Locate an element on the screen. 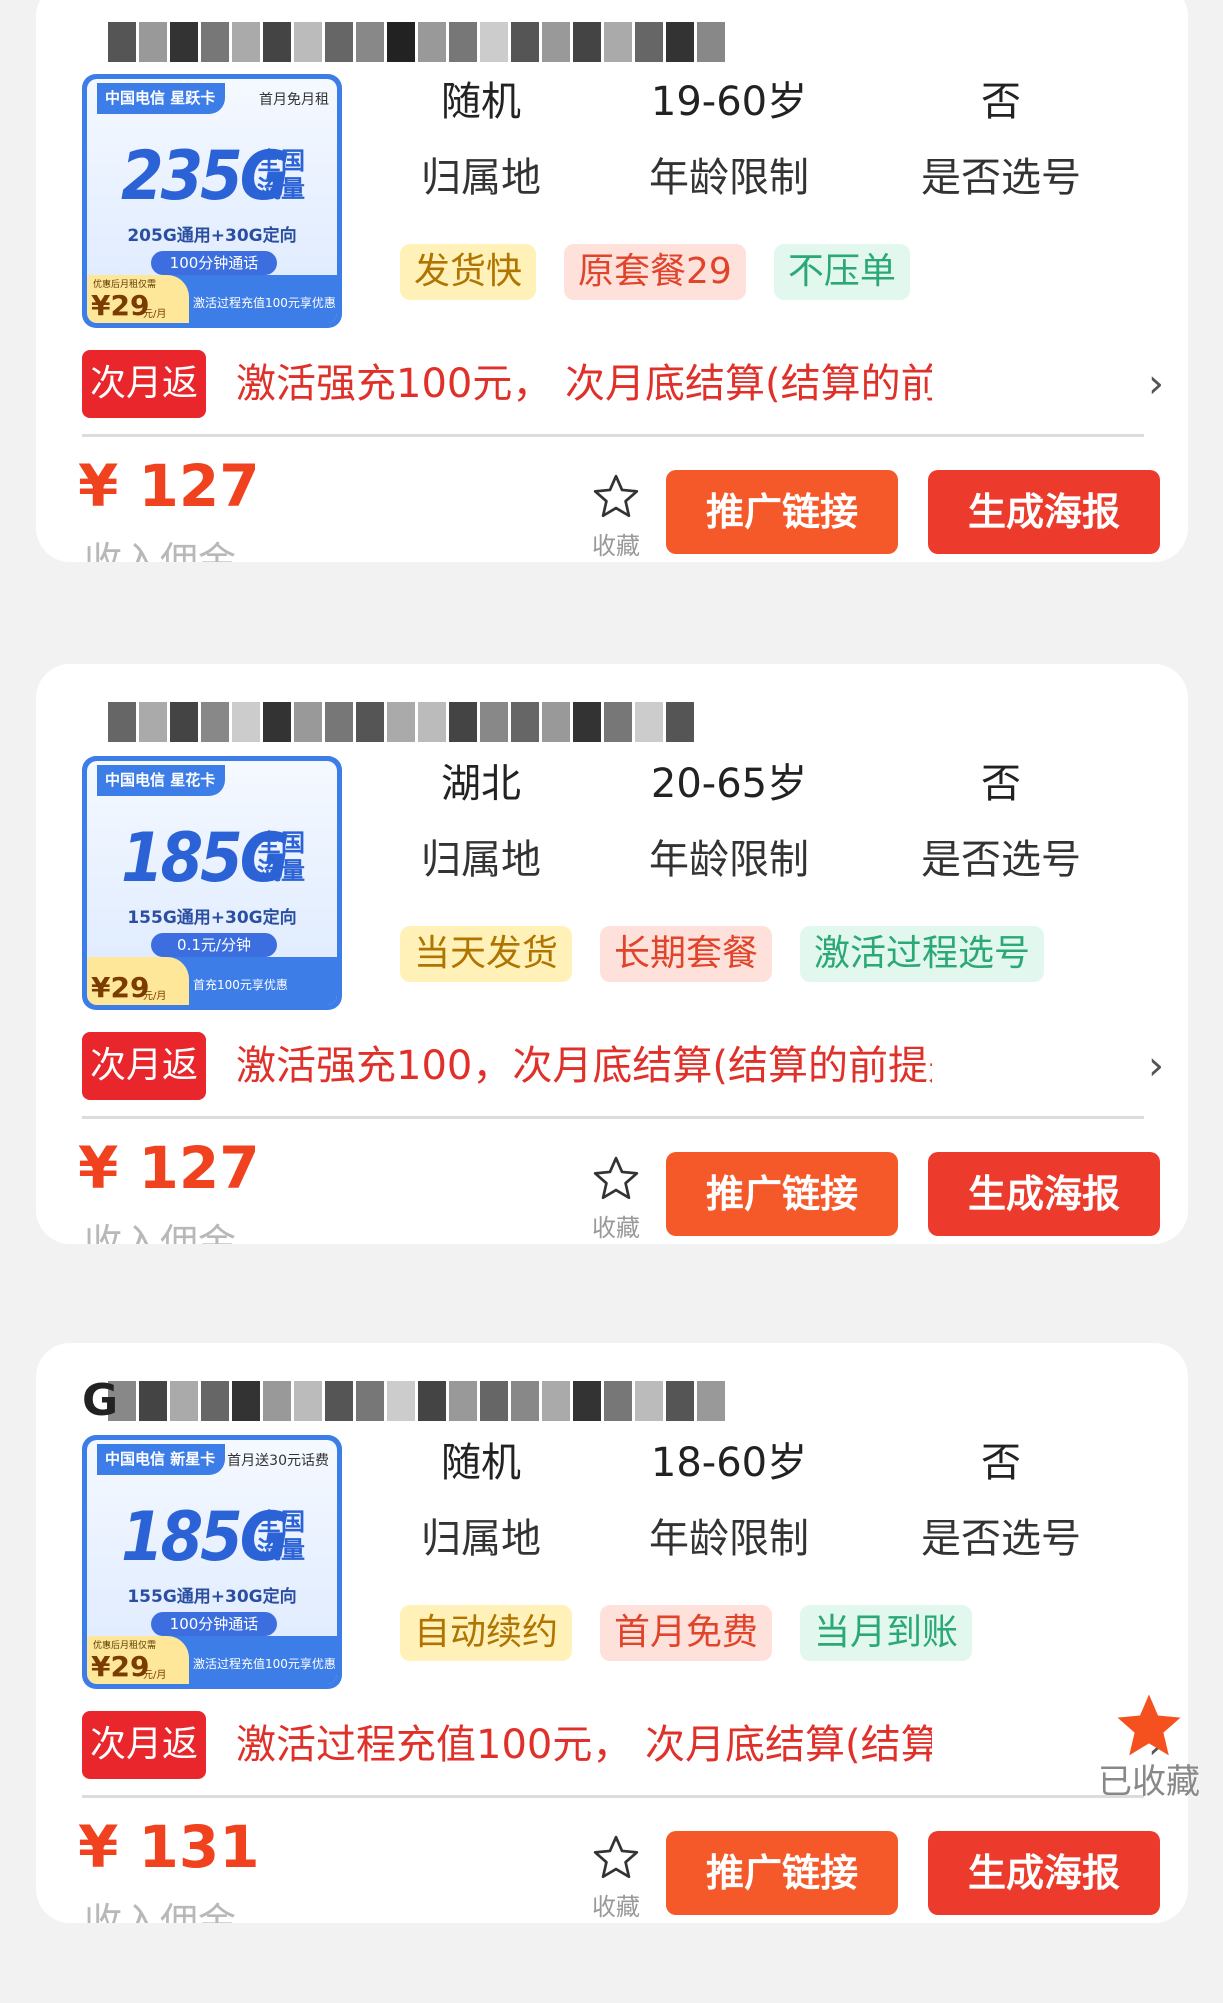 The width and height of the screenshot is (1223, 2003). thumb-tag: 首月送30元话费 is located at coordinates (278, 1461).